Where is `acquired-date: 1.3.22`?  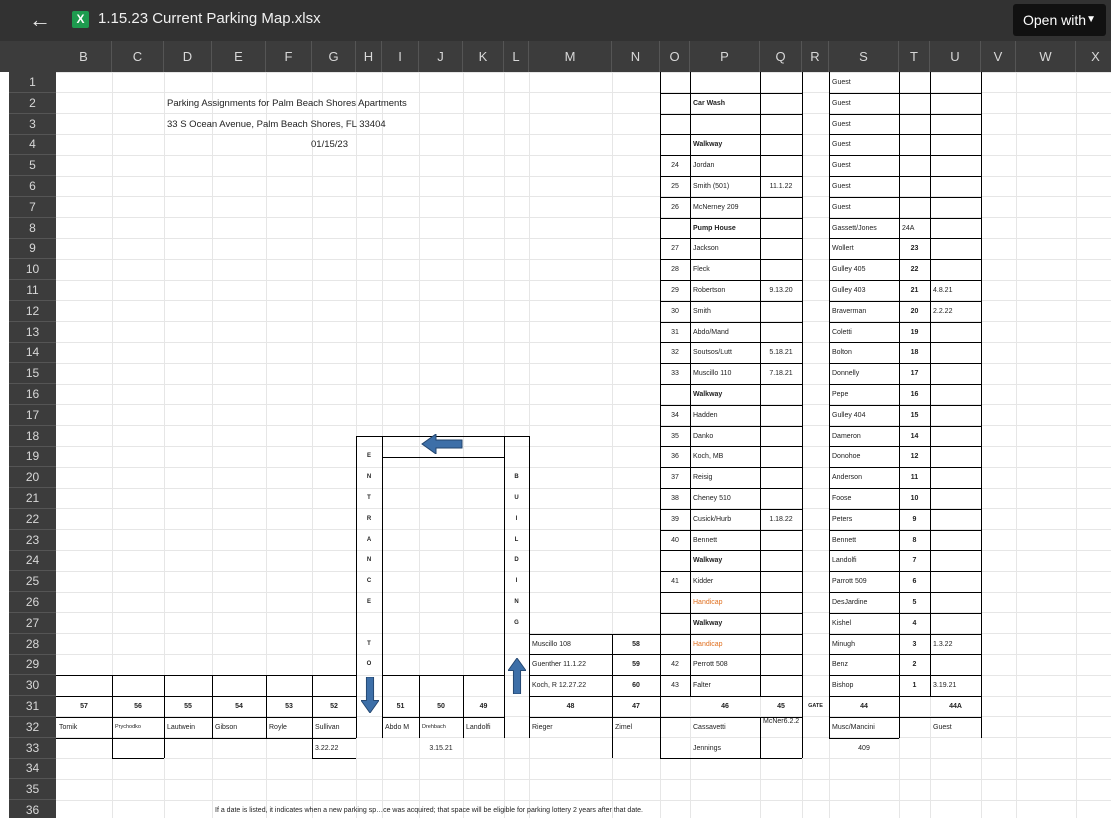 acquired-date: 1.3.22 is located at coordinates (943, 644).